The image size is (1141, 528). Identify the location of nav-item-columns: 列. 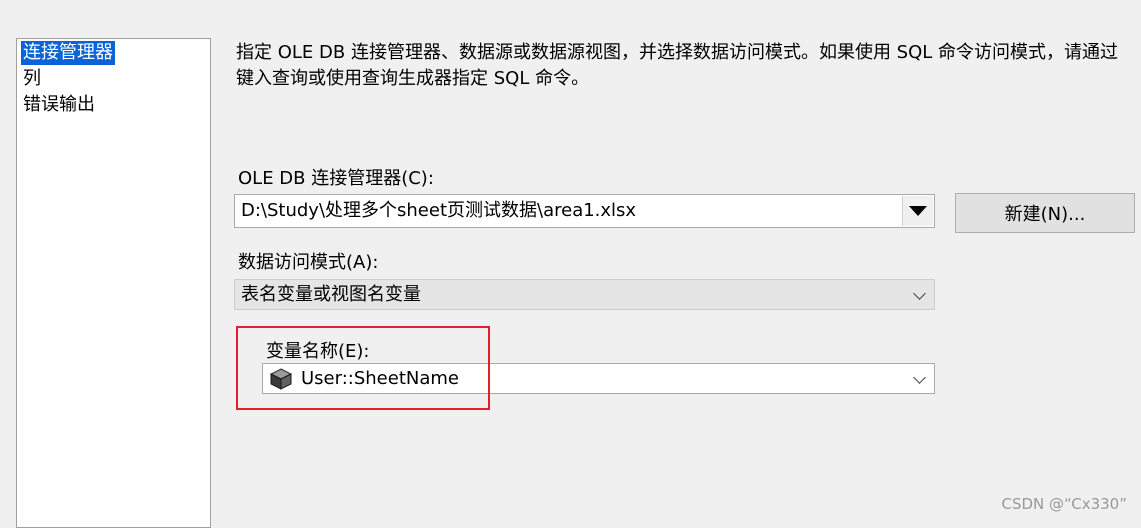
(32, 79).